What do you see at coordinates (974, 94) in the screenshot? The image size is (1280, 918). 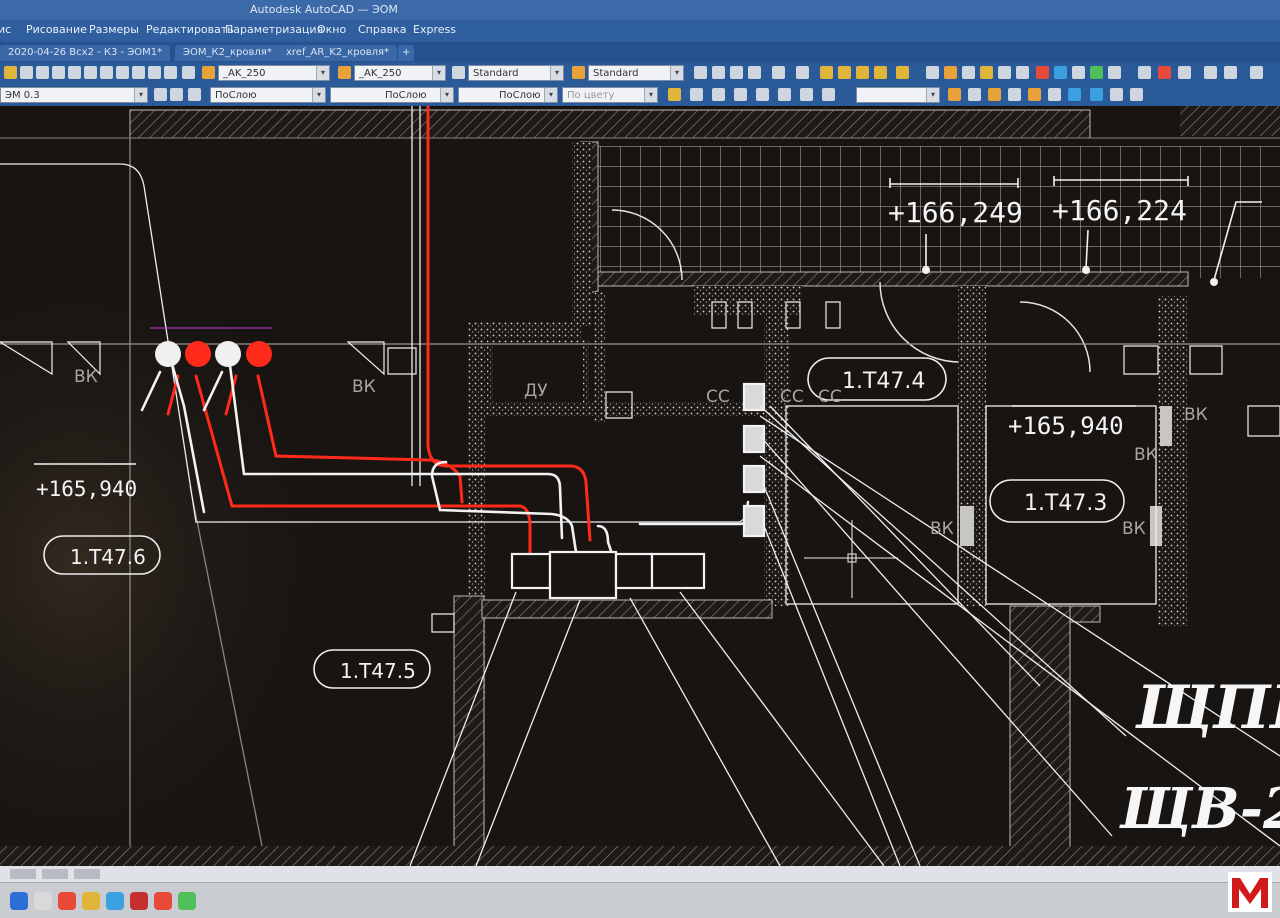 I see `dim-aligned-icon` at bounding box center [974, 94].